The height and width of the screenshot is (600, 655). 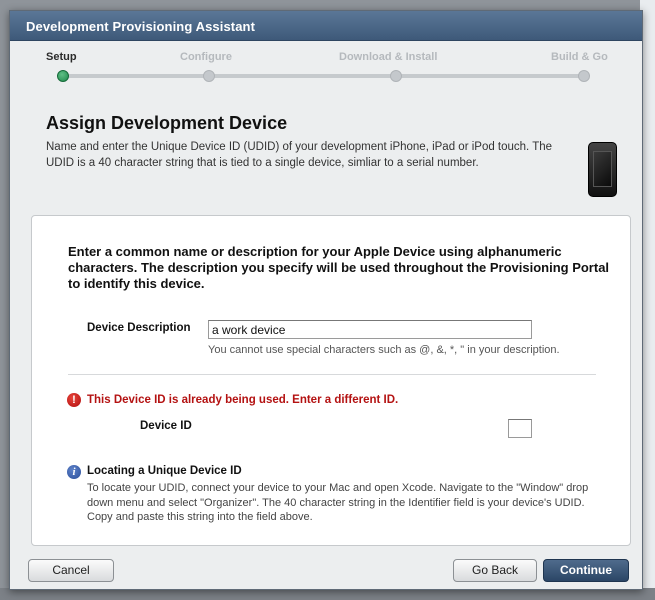 I want to click on step-label-configure: Configure, so click(x=206, y=57).